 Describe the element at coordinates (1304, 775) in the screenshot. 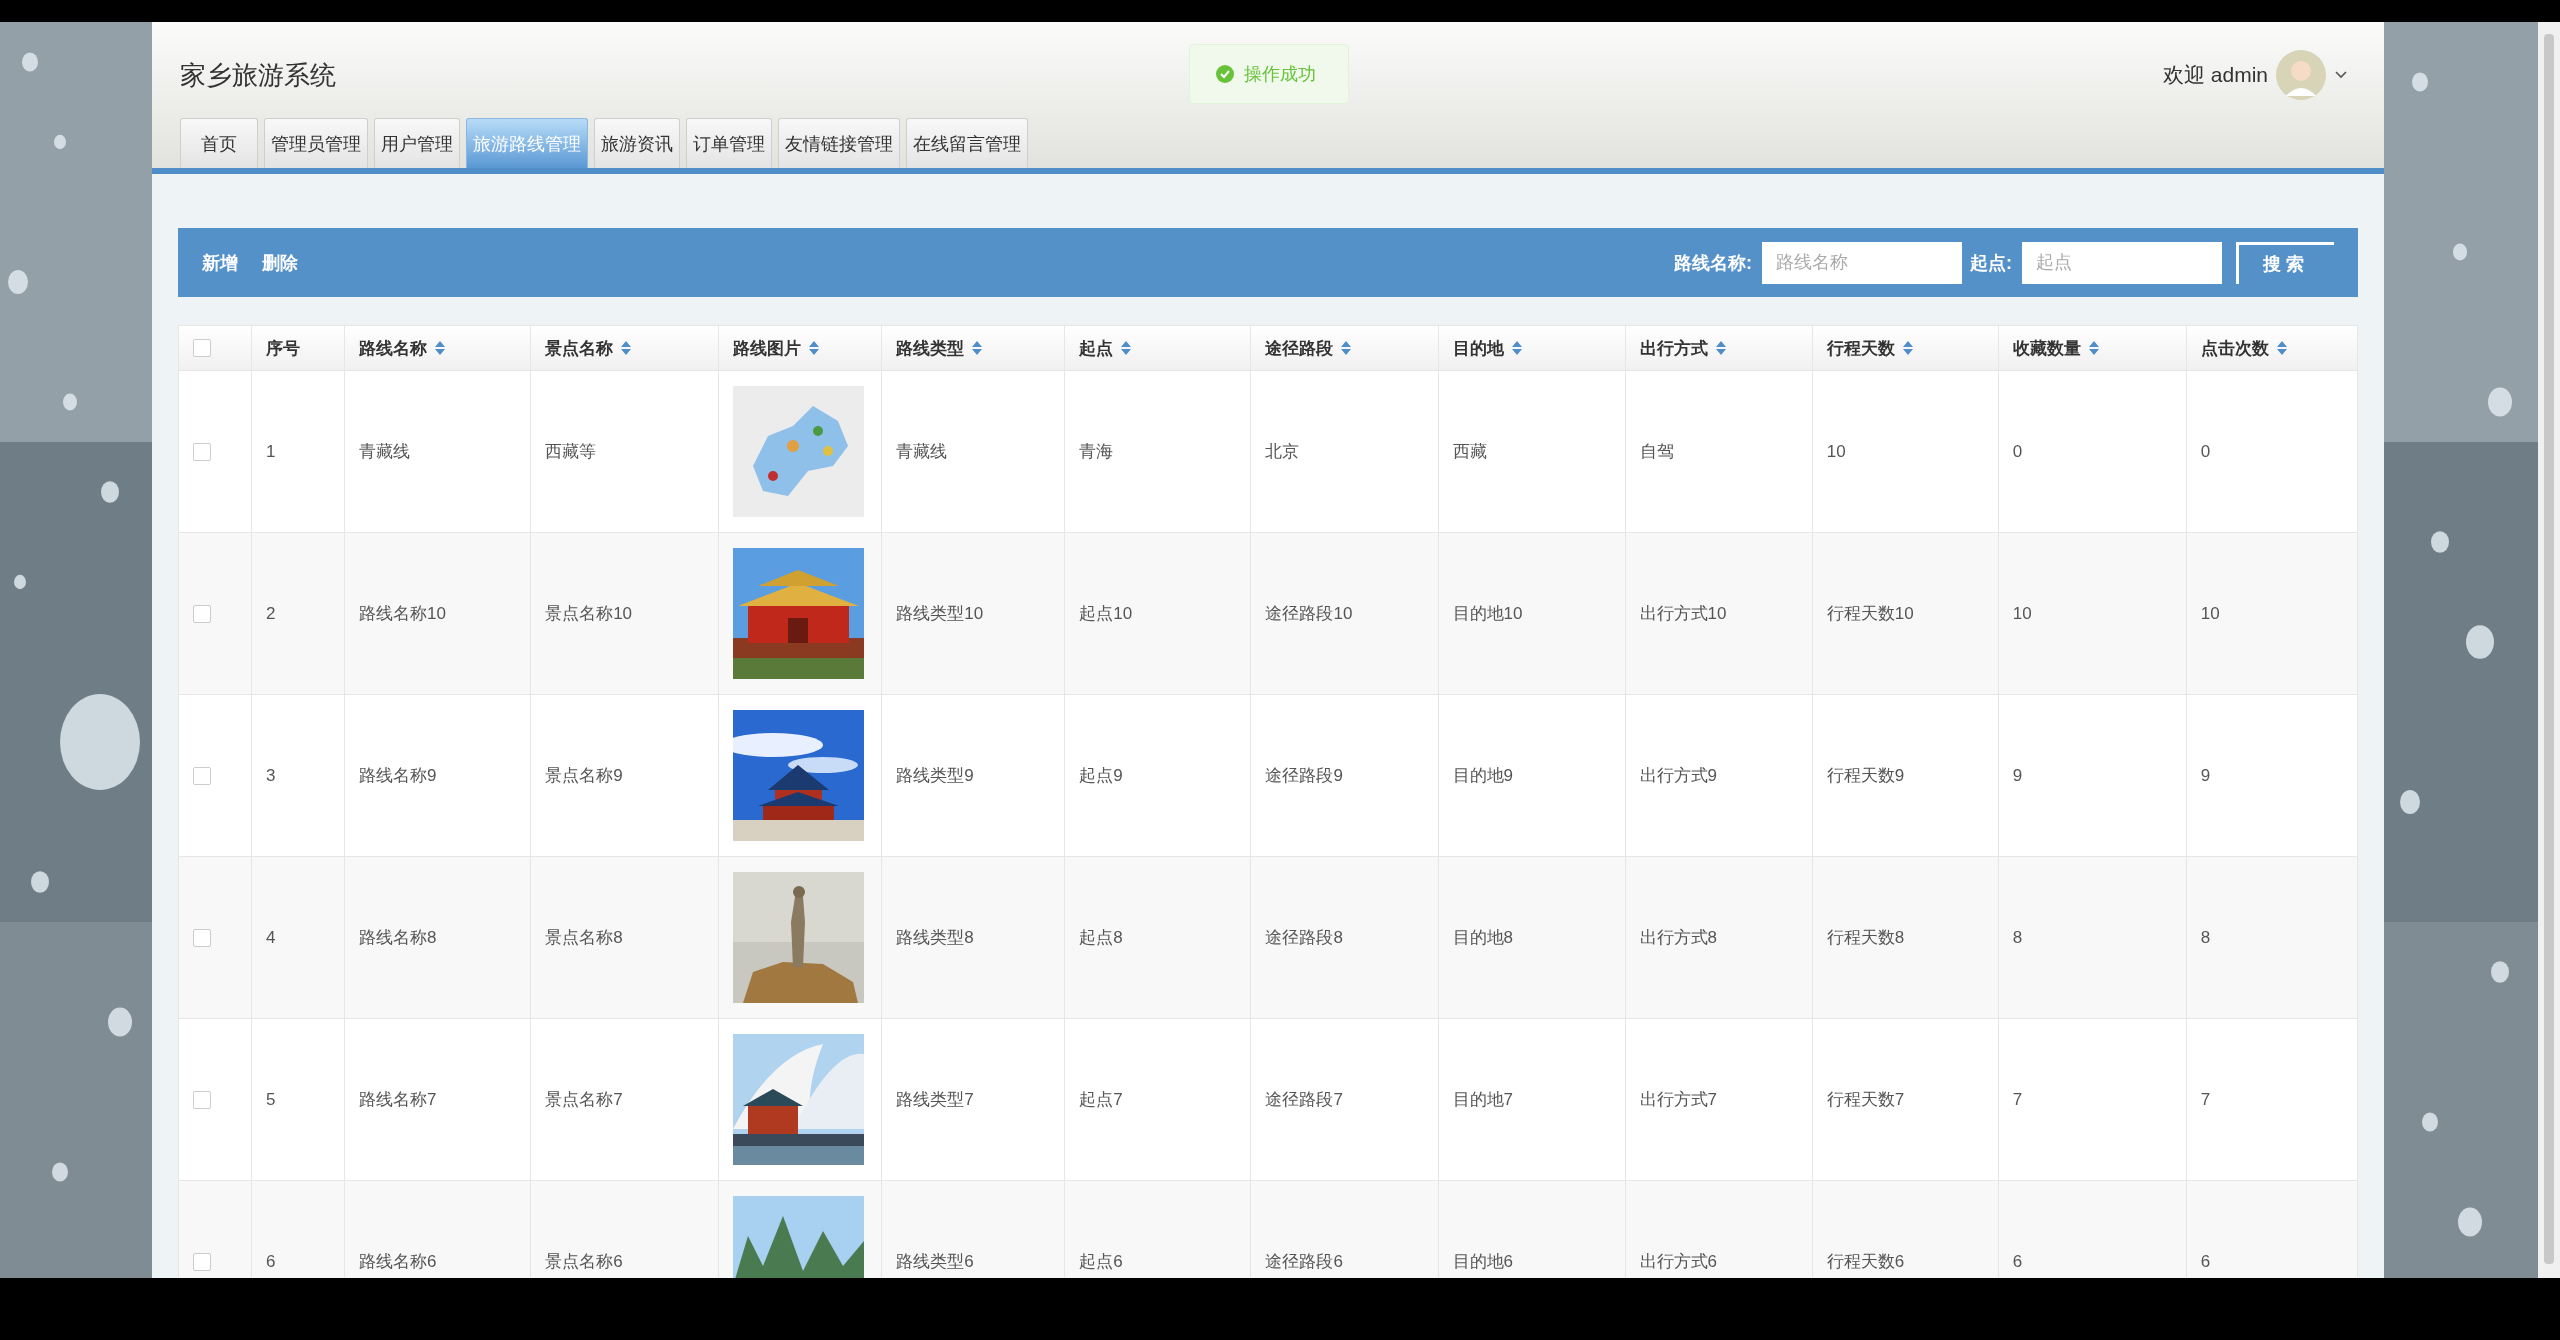

I see `table-cell: 途径路段9` at that location.